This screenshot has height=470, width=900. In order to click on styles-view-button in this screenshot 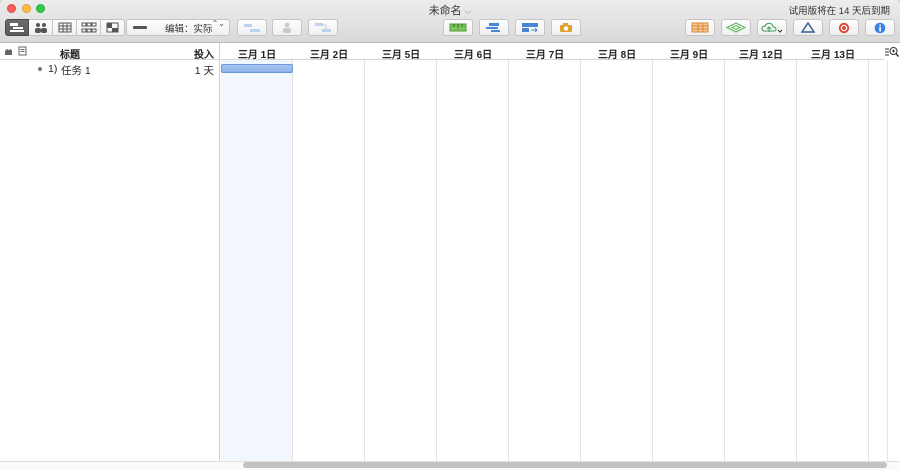, I will do `click(113, 27)`.